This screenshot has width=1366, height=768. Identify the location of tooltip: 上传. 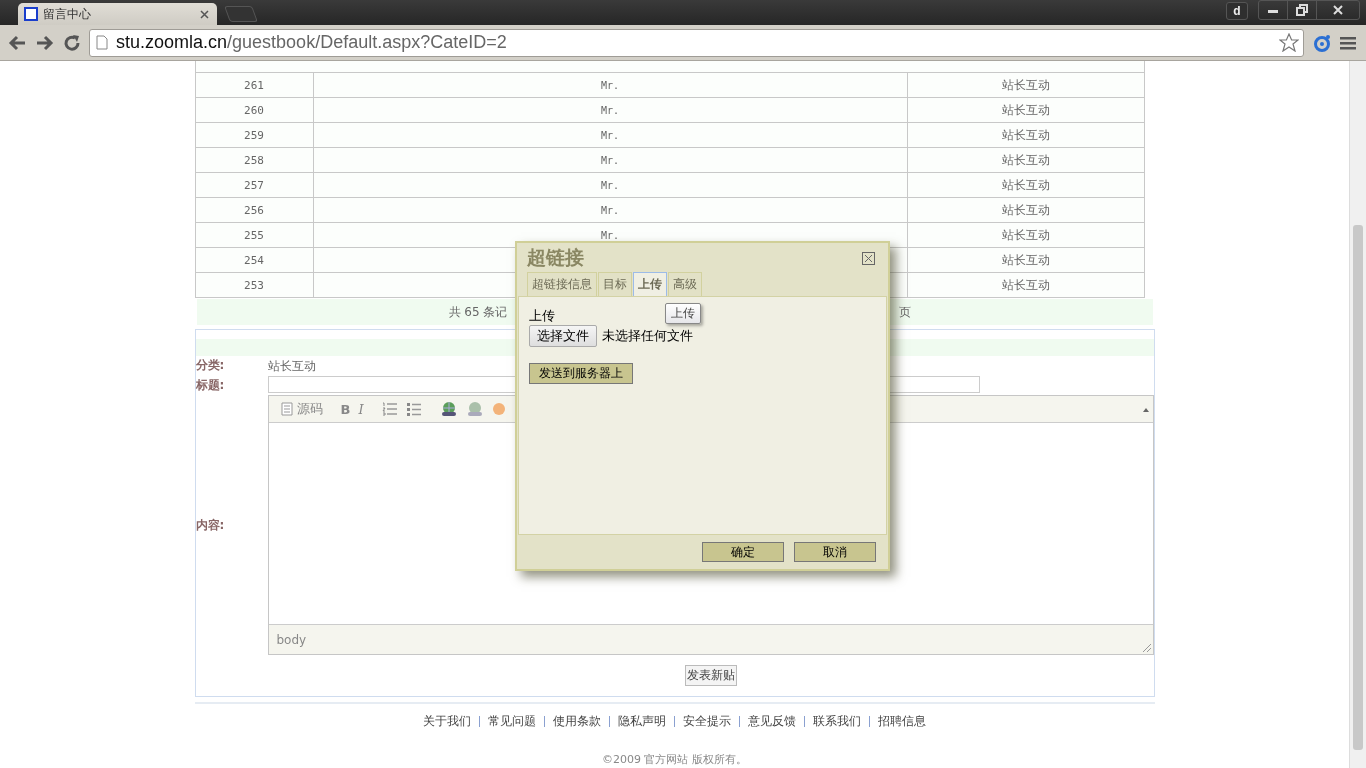
(683, 313).